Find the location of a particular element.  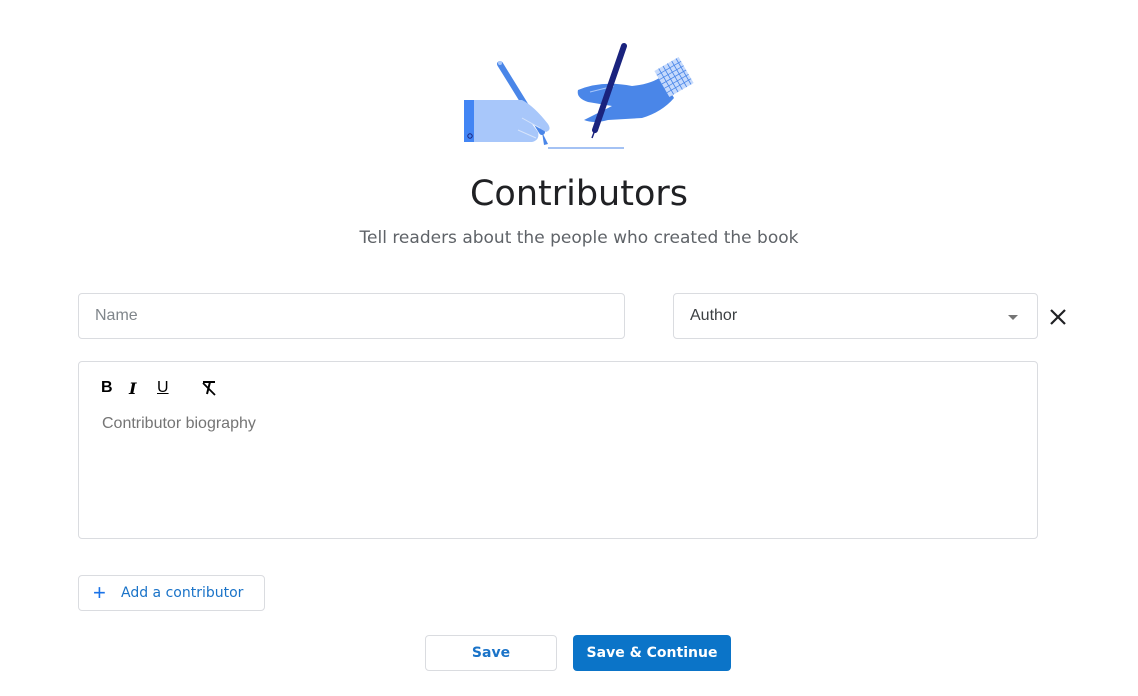

name-input is located at coordinates (351, 316).